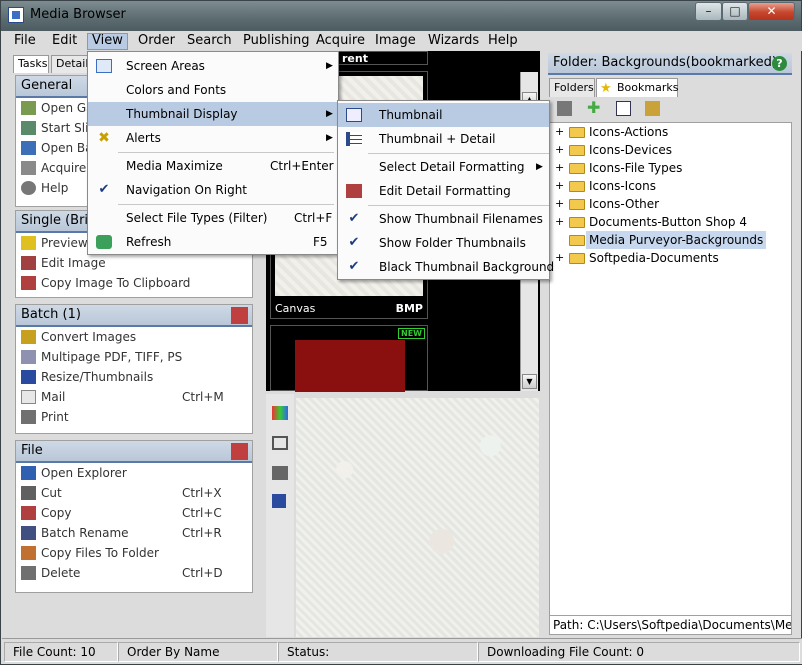  Describe the element at coordinates (213, 114) in the screenshot. I see `menu-thumbnail-display: Thumbnail Display ▶` at that location.